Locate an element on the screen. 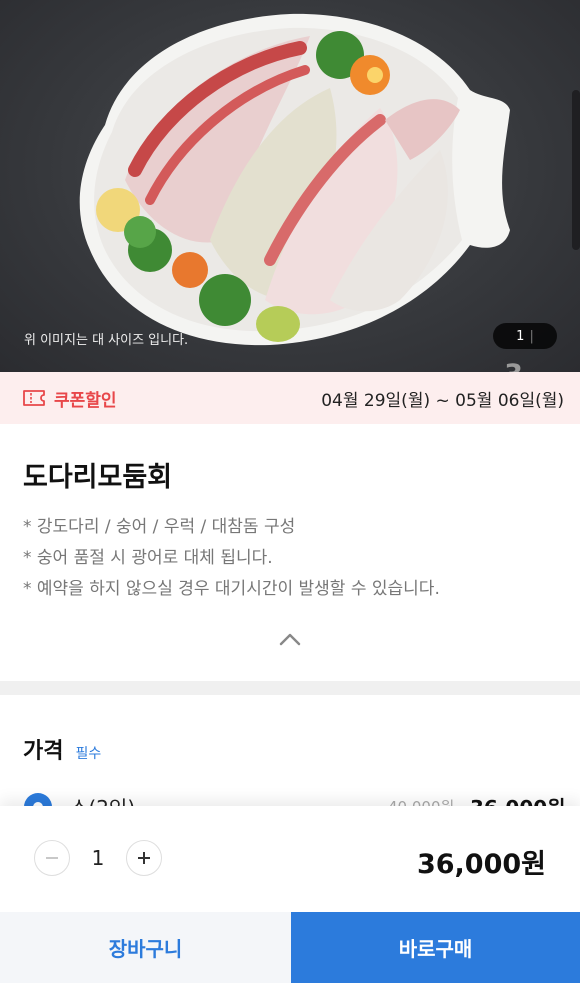  buy-now-button: 바로구매 is located at coordinates (435, 947).